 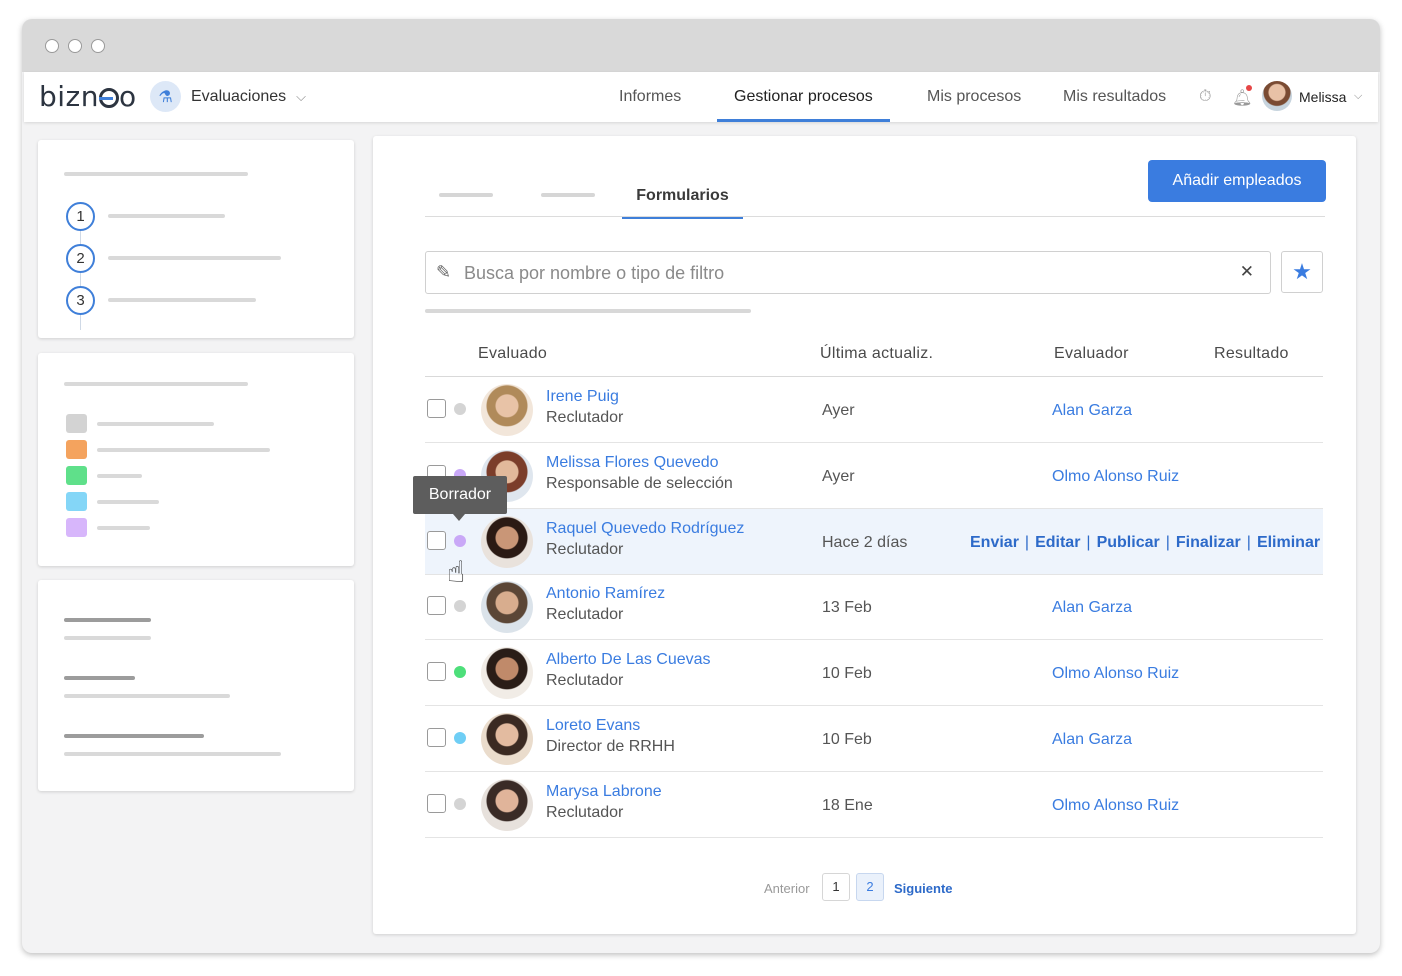 I want to click on window-maximize-dot, so click(x=98, y=46).